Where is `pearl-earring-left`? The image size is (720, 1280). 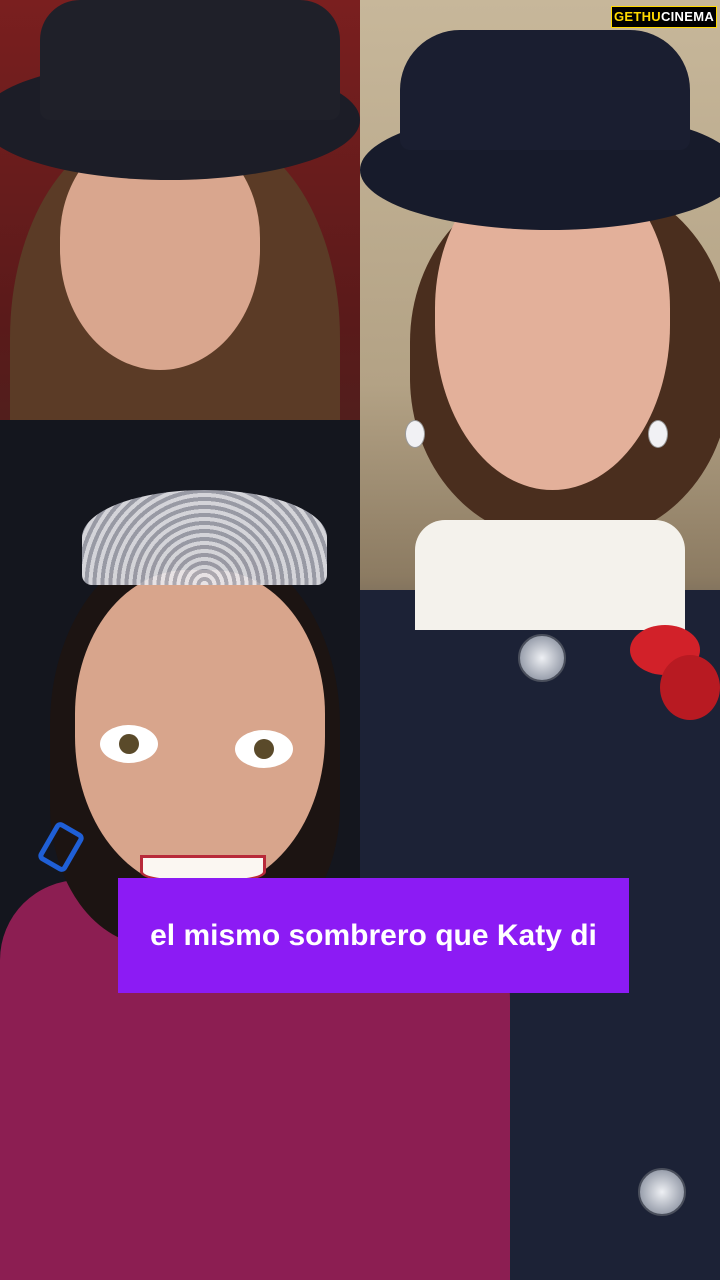
pearl-earring-left is located at coordinates (415, 434).